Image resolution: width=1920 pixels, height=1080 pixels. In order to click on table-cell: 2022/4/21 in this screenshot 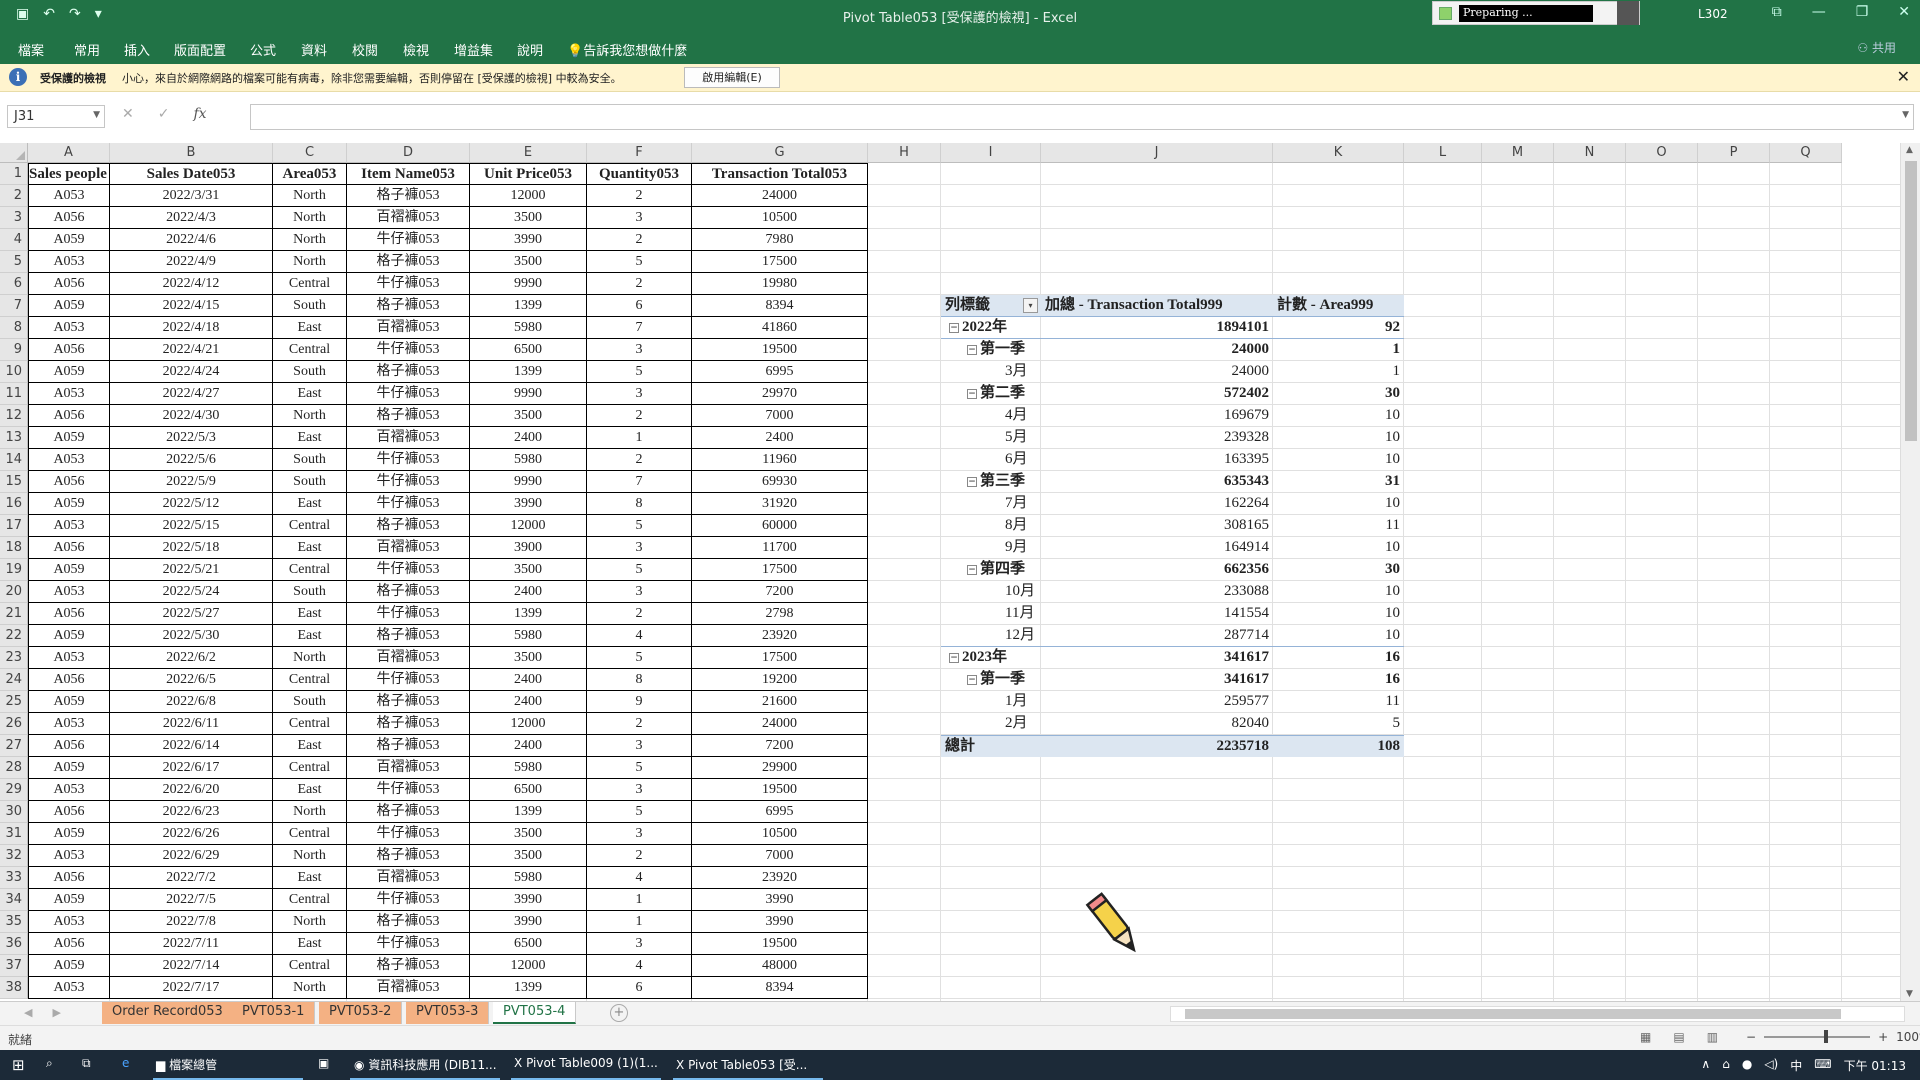, I will do `click(191, 350)`.